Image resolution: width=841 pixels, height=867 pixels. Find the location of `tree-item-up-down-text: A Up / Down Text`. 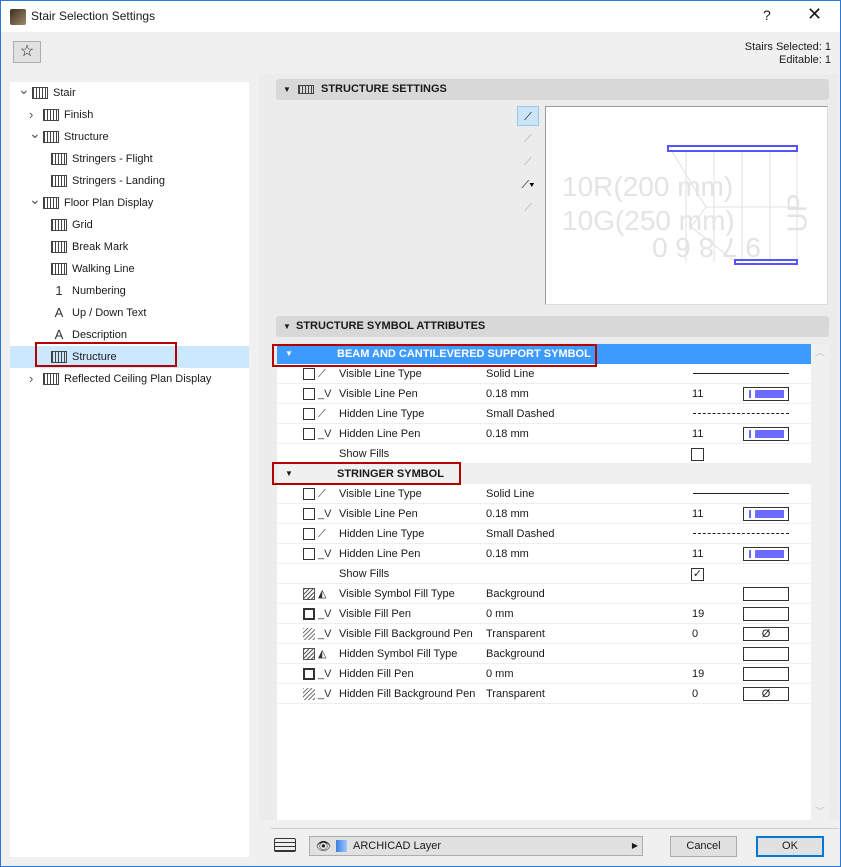

tree-item-up-down-text: A Up / Down Text is located at coordinates (129, 313).